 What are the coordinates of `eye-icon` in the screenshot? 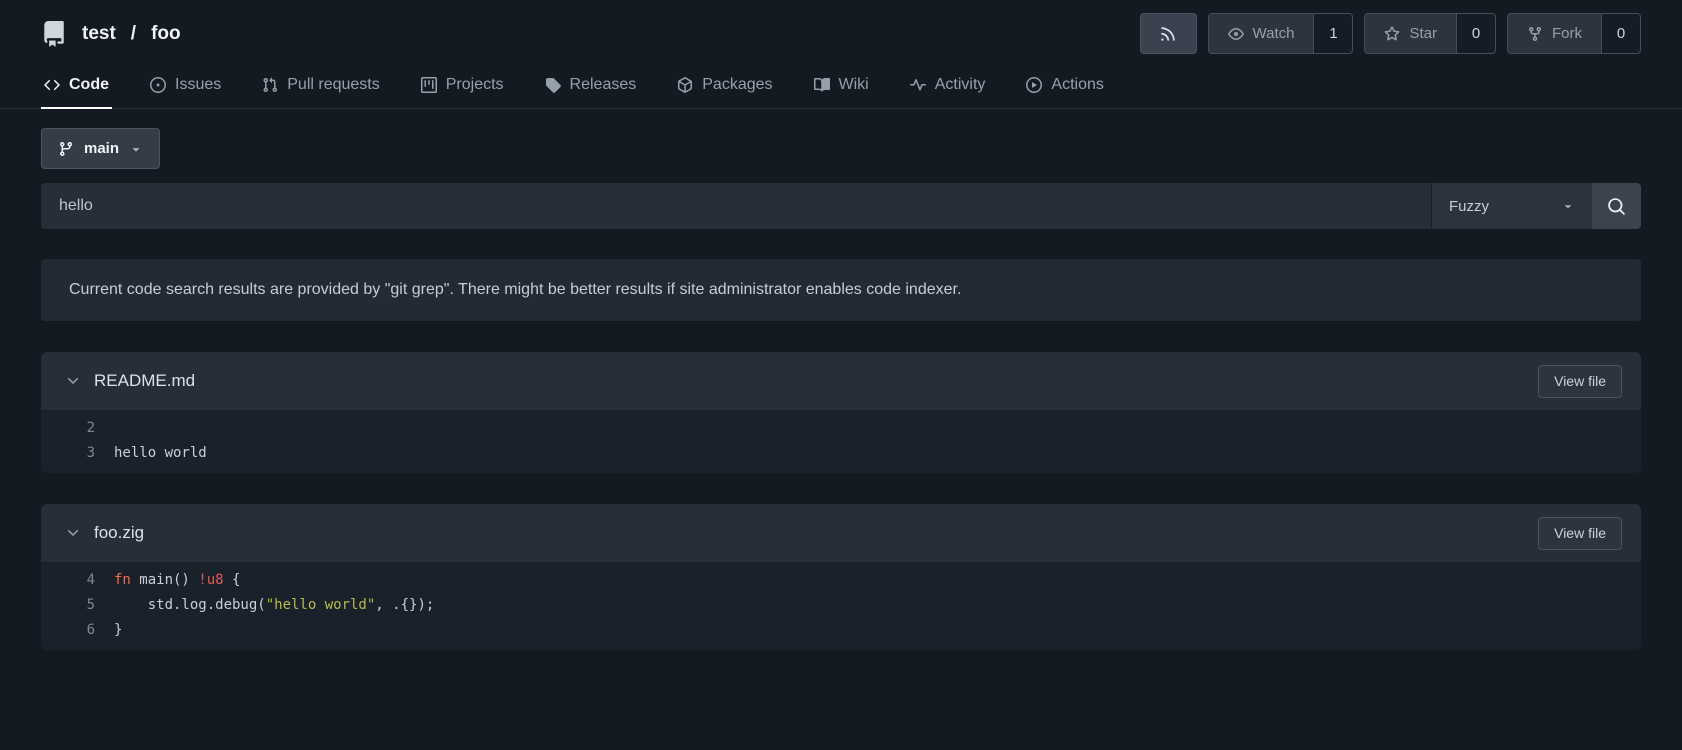 It's located at (1235, 34).